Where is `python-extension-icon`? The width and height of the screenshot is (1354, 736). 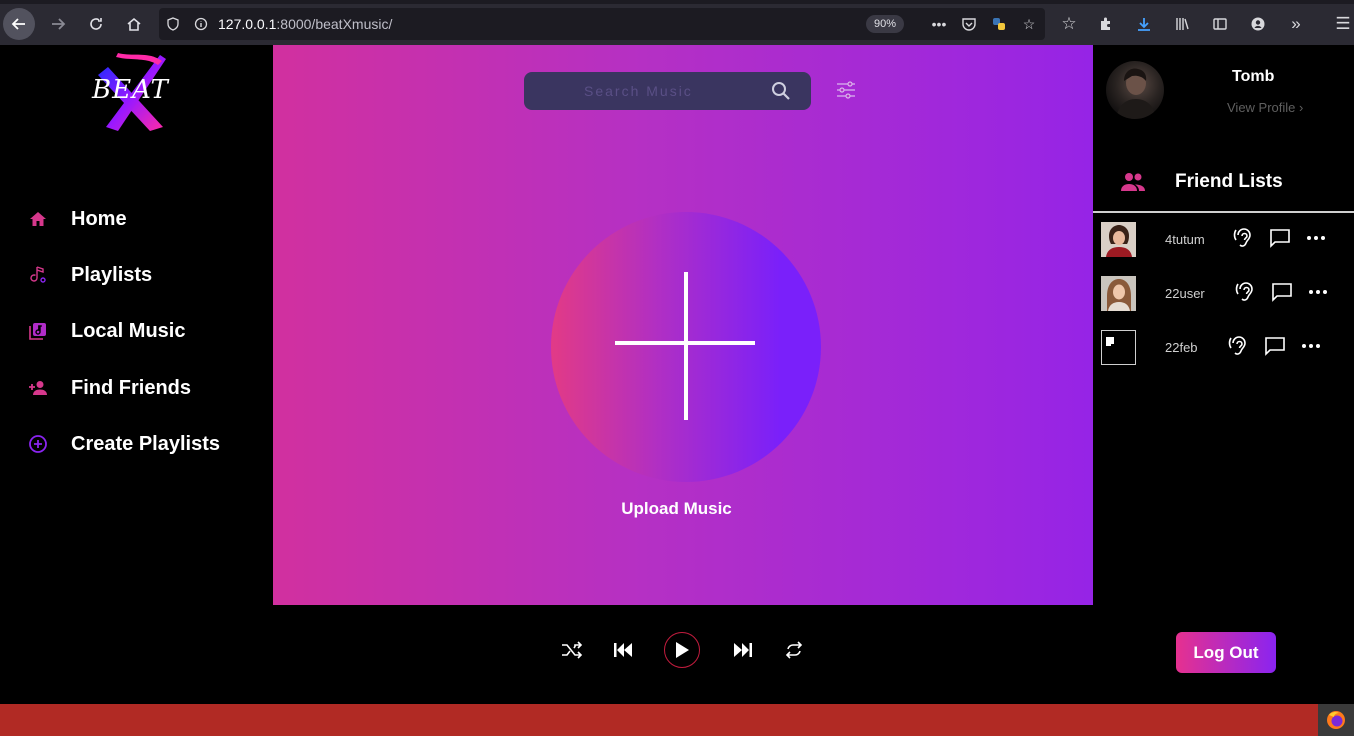 python-extension-icon is located at coordinates (999, 24).